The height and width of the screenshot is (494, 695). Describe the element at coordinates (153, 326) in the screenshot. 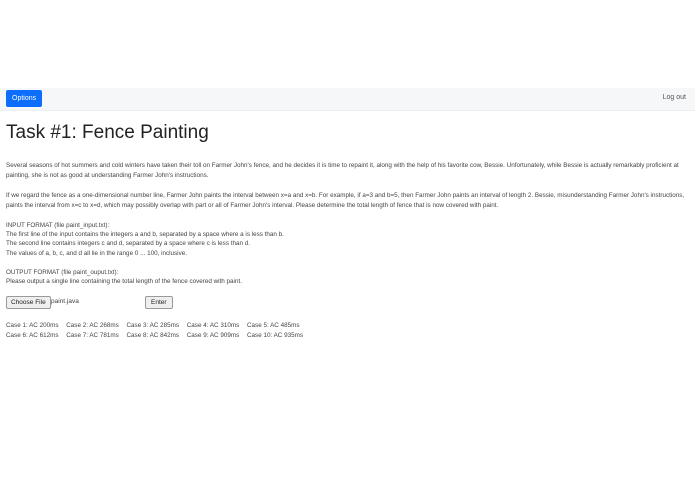

I see `result-case: Case 3: AC 285ms` at that location.